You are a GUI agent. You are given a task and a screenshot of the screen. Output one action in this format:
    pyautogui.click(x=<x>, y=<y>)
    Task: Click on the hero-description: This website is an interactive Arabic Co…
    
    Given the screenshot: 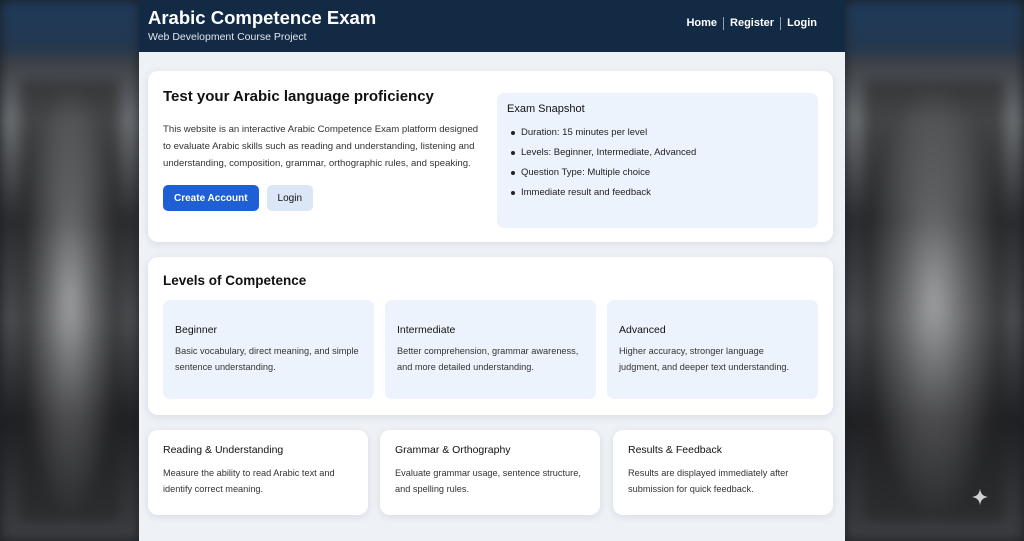 What is the action you would take?
    pyautogui.click(x=321, y=146)
    